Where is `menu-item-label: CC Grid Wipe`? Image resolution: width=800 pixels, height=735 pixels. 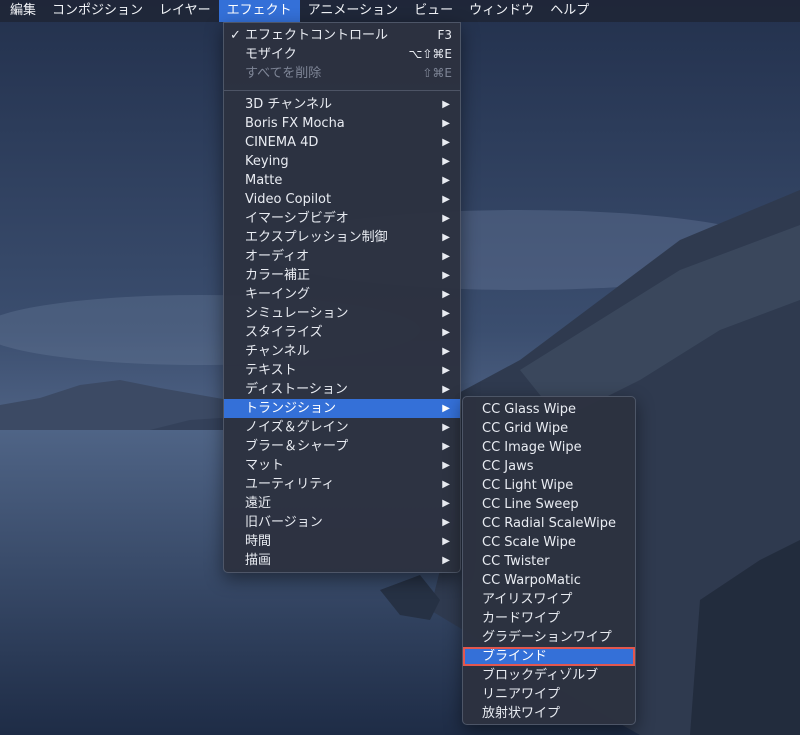 menu-item-label: CC Grid Wipe is located at coordinates (525, 428).